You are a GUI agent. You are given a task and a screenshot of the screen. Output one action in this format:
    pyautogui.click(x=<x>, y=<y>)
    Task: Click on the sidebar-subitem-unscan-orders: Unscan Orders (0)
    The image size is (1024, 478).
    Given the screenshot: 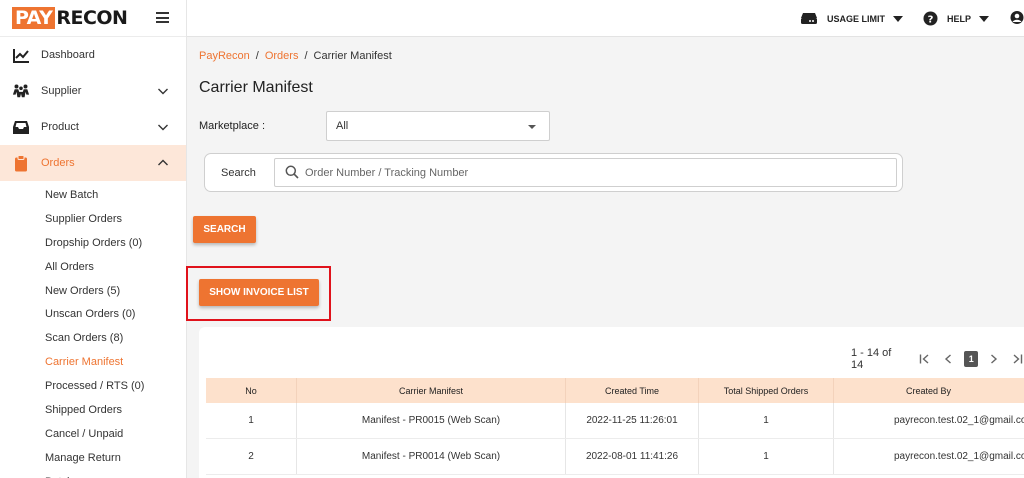 What is the action you would take?
    pyautogui.click(x=93, y=314)
    